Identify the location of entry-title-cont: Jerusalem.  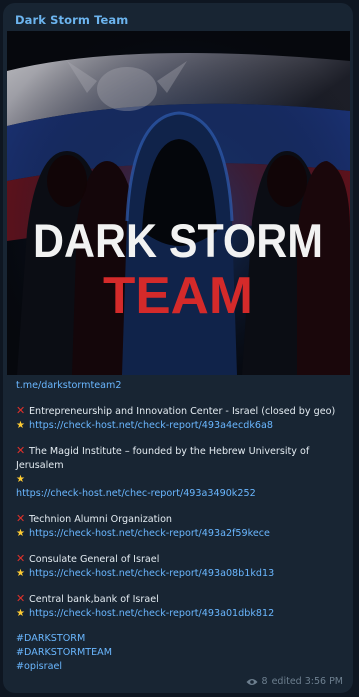
(40, 465).